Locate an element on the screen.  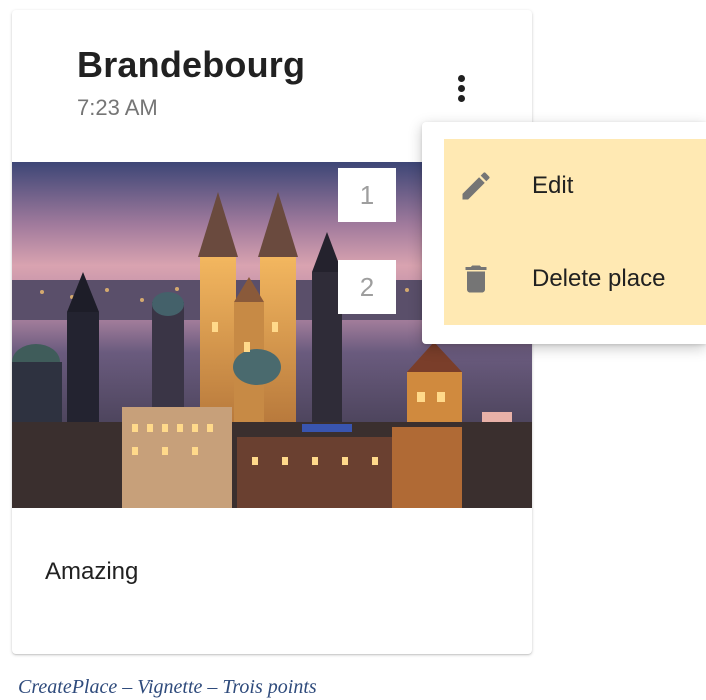
menu-item-delete-label: Delete place is located at coordinates (599, 278).